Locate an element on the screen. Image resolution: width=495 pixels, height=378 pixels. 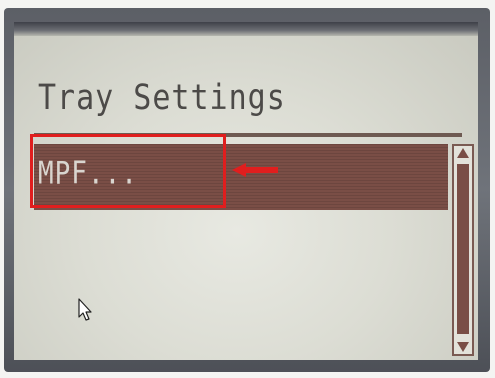
annotation-highlight-box is located at coordinates (128, 171).